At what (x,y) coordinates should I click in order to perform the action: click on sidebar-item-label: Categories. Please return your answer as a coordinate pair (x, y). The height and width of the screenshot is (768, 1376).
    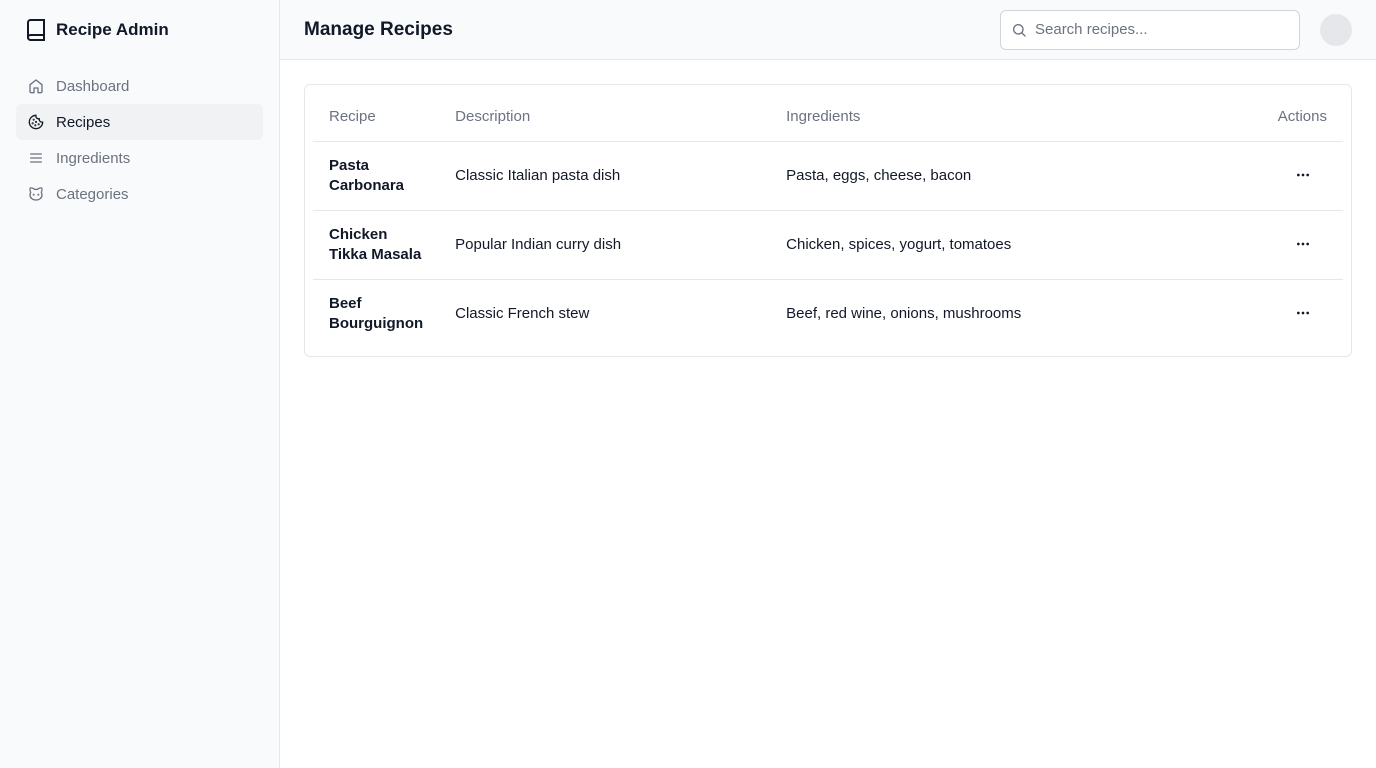
    Looking at the image, I should click on (92, 194).